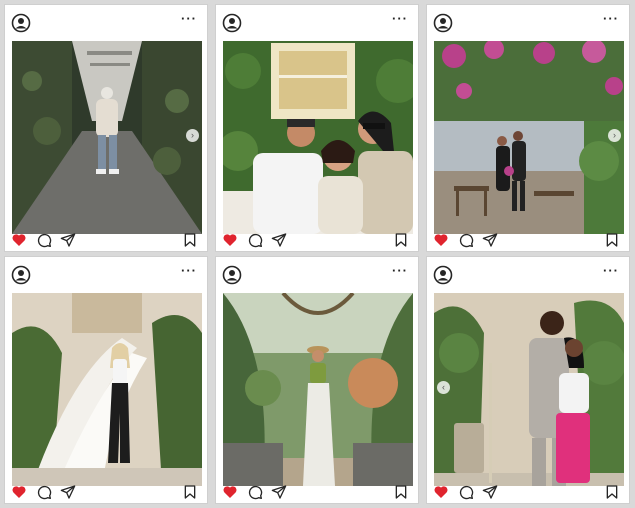 Image resolution: width=635 pixels, height=508 pixels. Describe the element at coordinates (529, 389) in the screenshot. I see `post-photo: ‹` at that location.